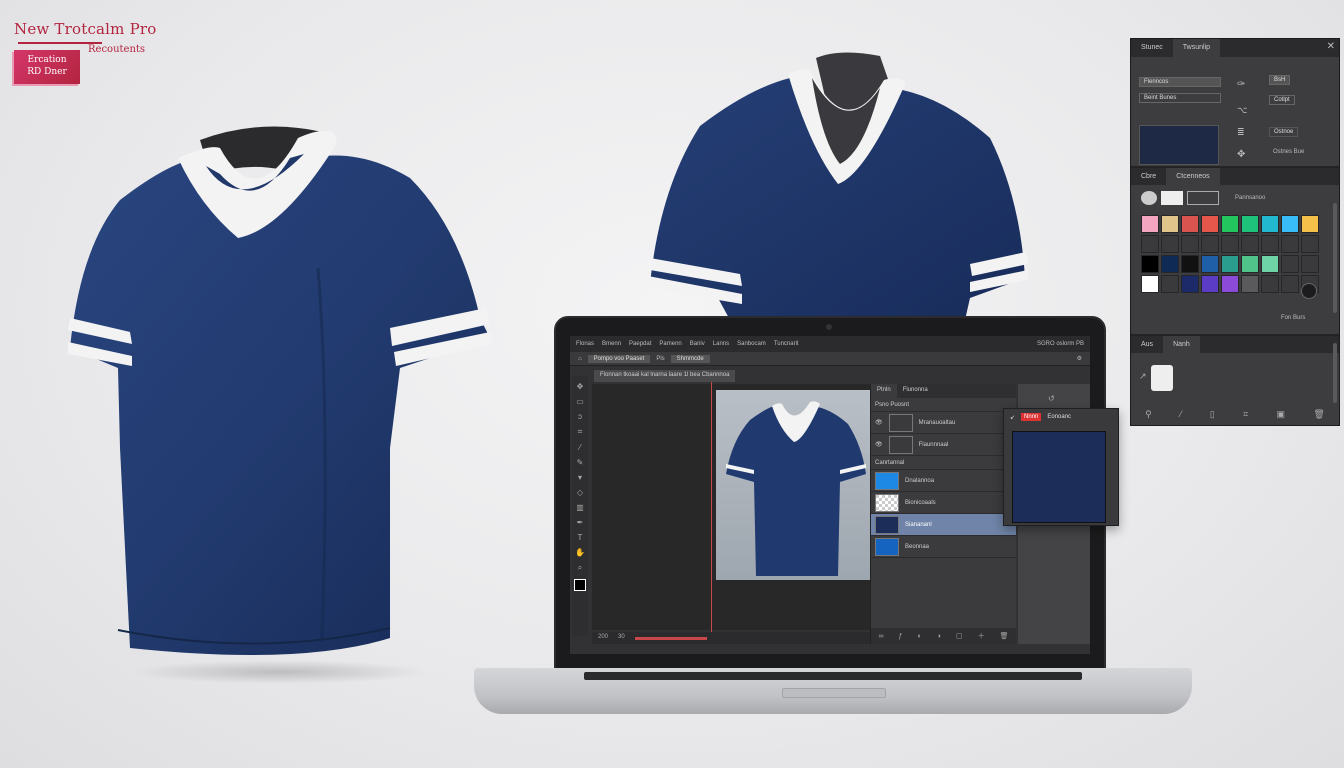  I want to click on arrow-icon: ↗, so click(1143, 376).